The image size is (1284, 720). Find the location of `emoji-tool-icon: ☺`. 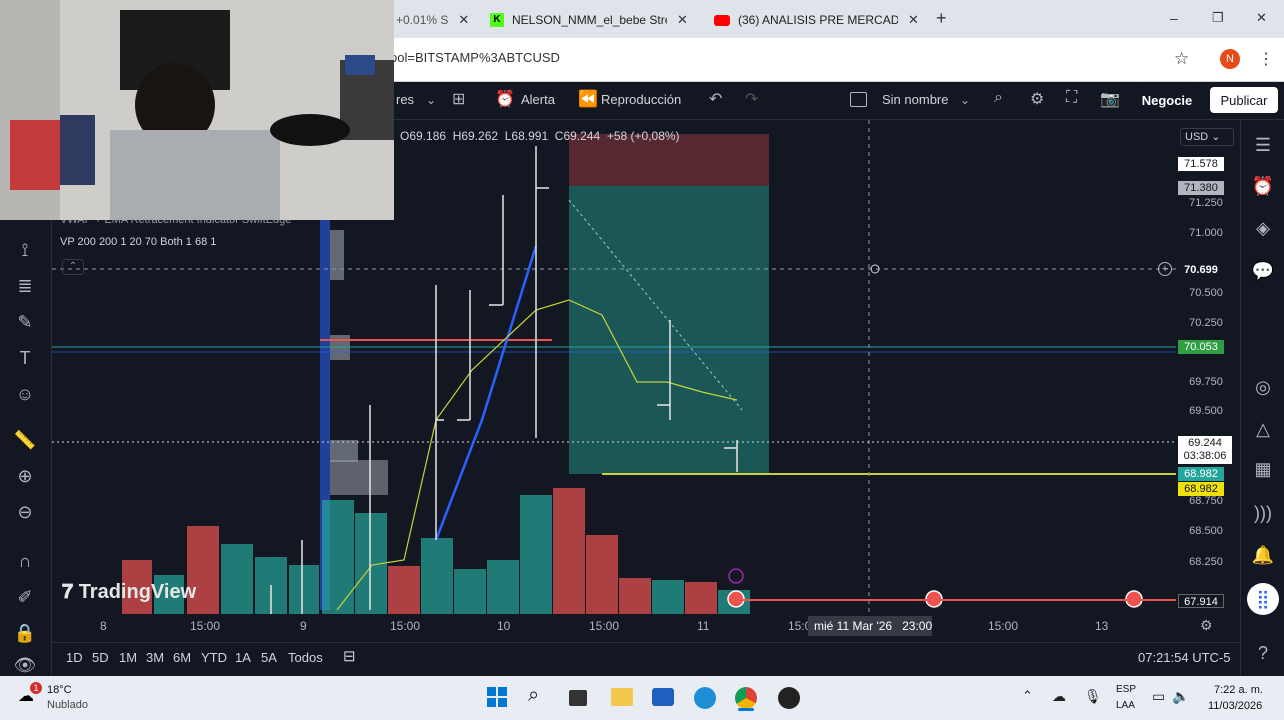

emoji-tool-icon: ☺ is located at coordinates (25, 394).